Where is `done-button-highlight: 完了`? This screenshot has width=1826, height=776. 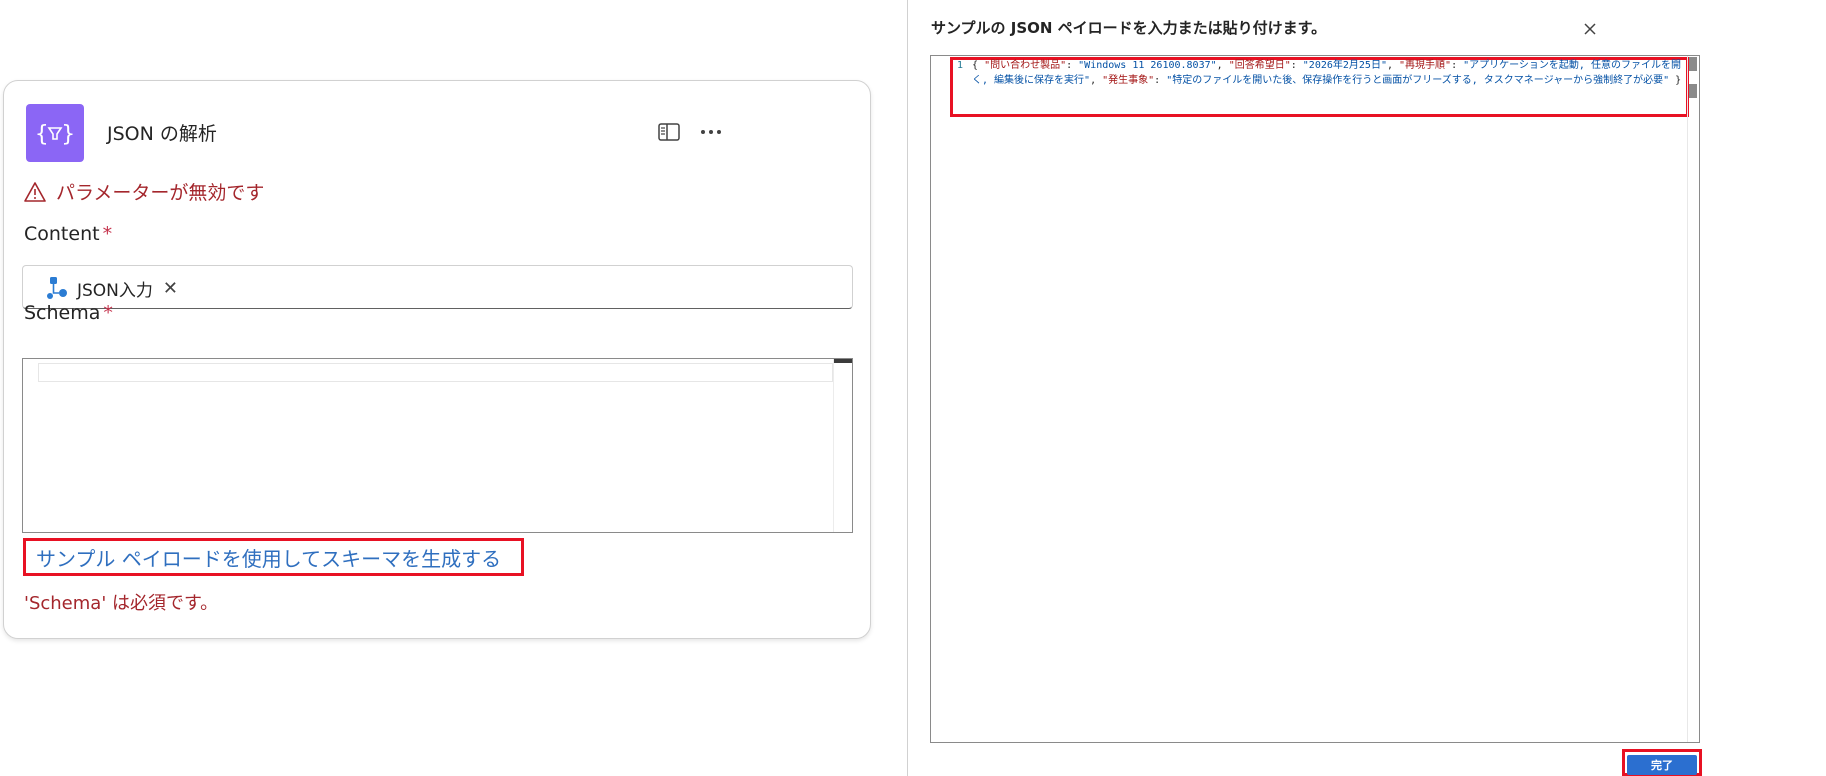 done-button-highlight: 完了 is located at coordinates (1662, 762).